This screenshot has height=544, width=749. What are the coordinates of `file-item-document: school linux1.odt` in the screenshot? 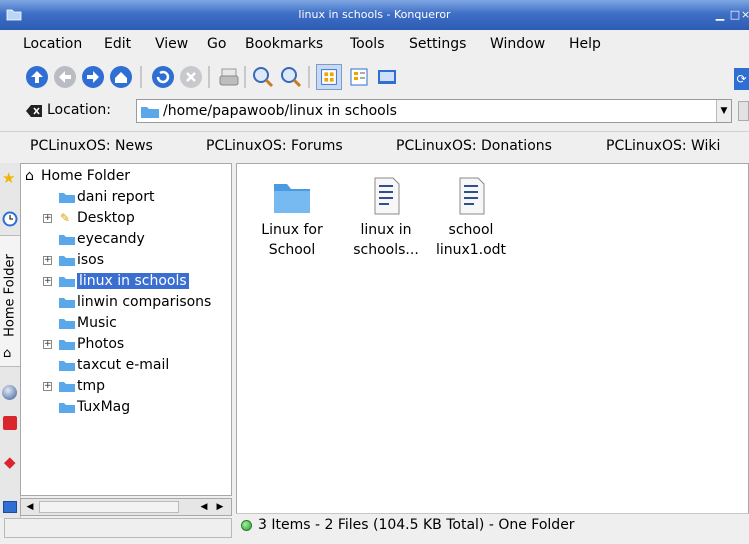 It's located at (471, 218).